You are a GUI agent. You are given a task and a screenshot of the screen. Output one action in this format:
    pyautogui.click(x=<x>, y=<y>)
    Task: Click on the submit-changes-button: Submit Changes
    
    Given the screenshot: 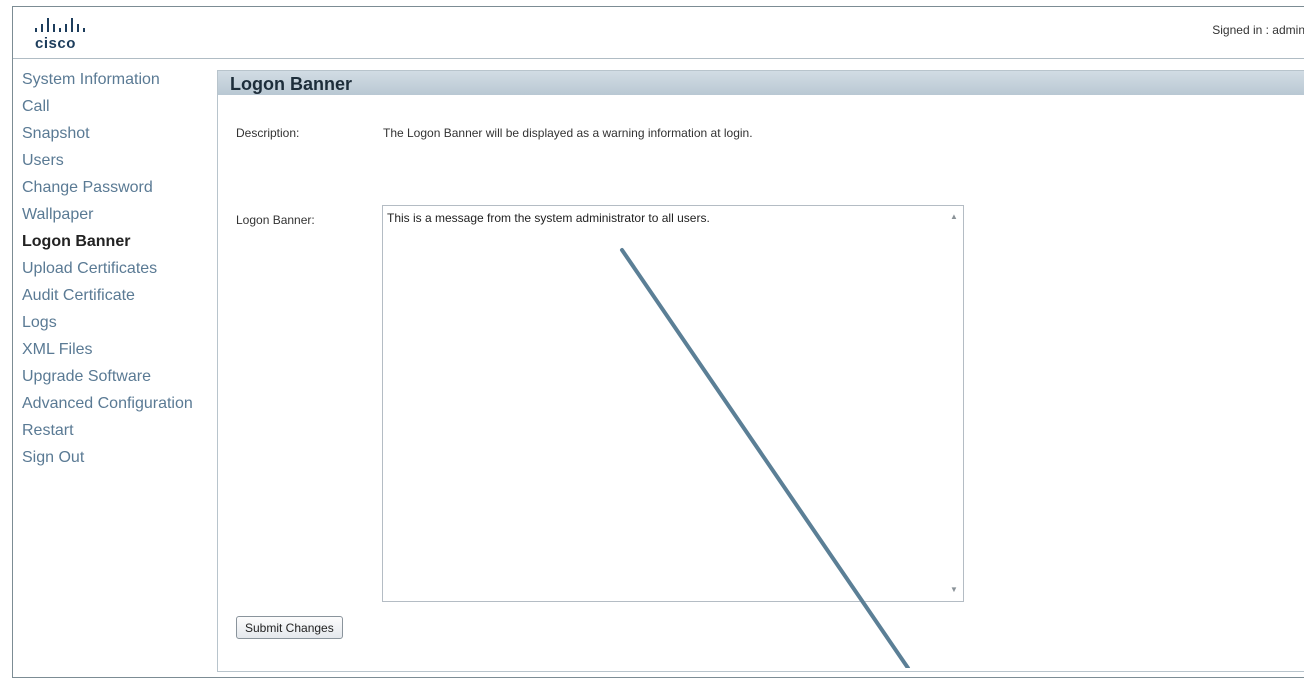 What is the action you would take?
    pyautogui.click(x=289, y=627)
    